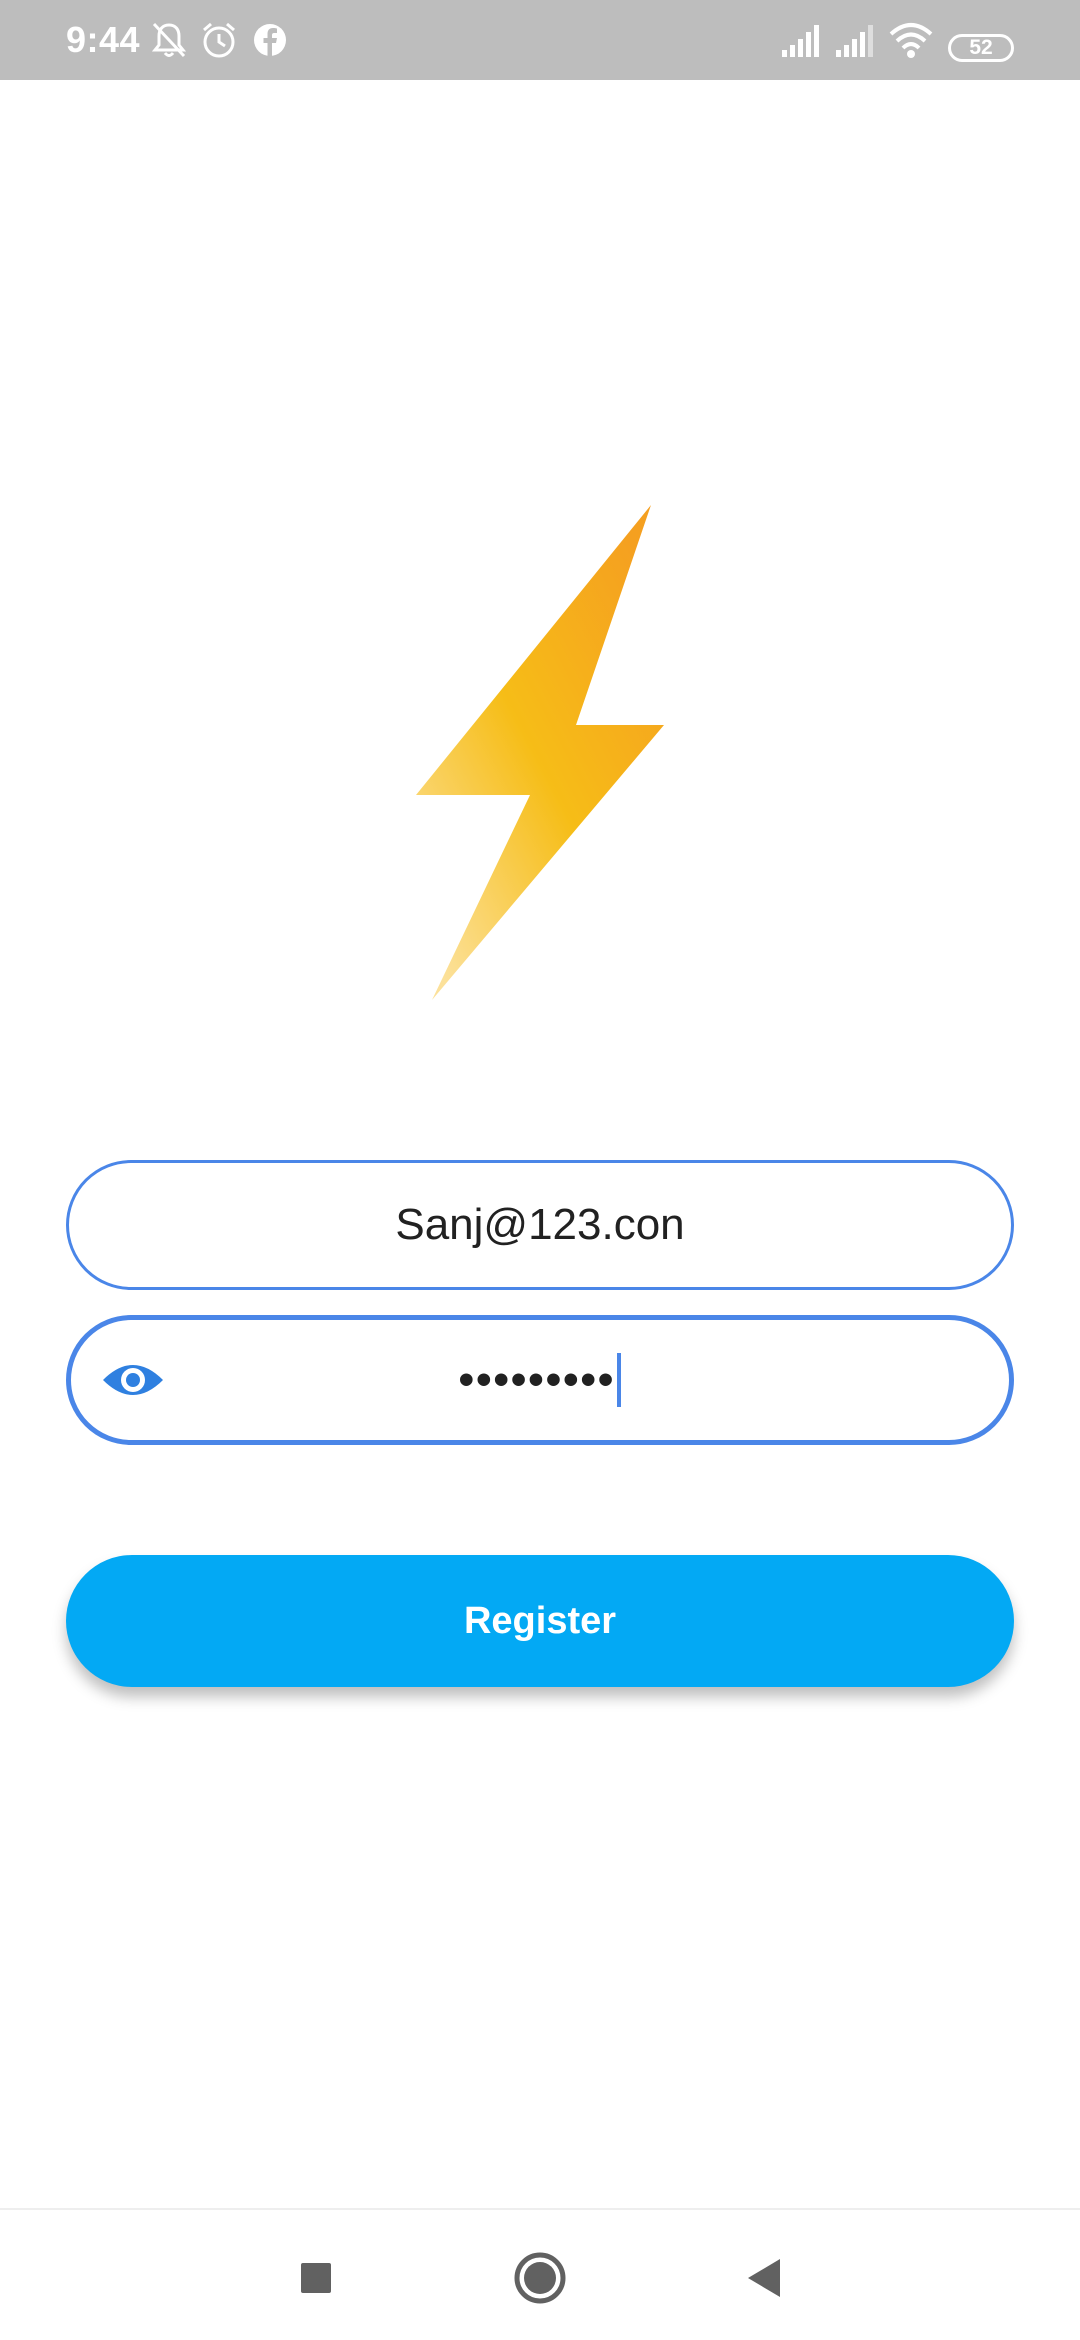  What do you see at coordinates (540, 1621) in the screenshot?
I see `register-button: Register` at bounding box center [540, 1621].